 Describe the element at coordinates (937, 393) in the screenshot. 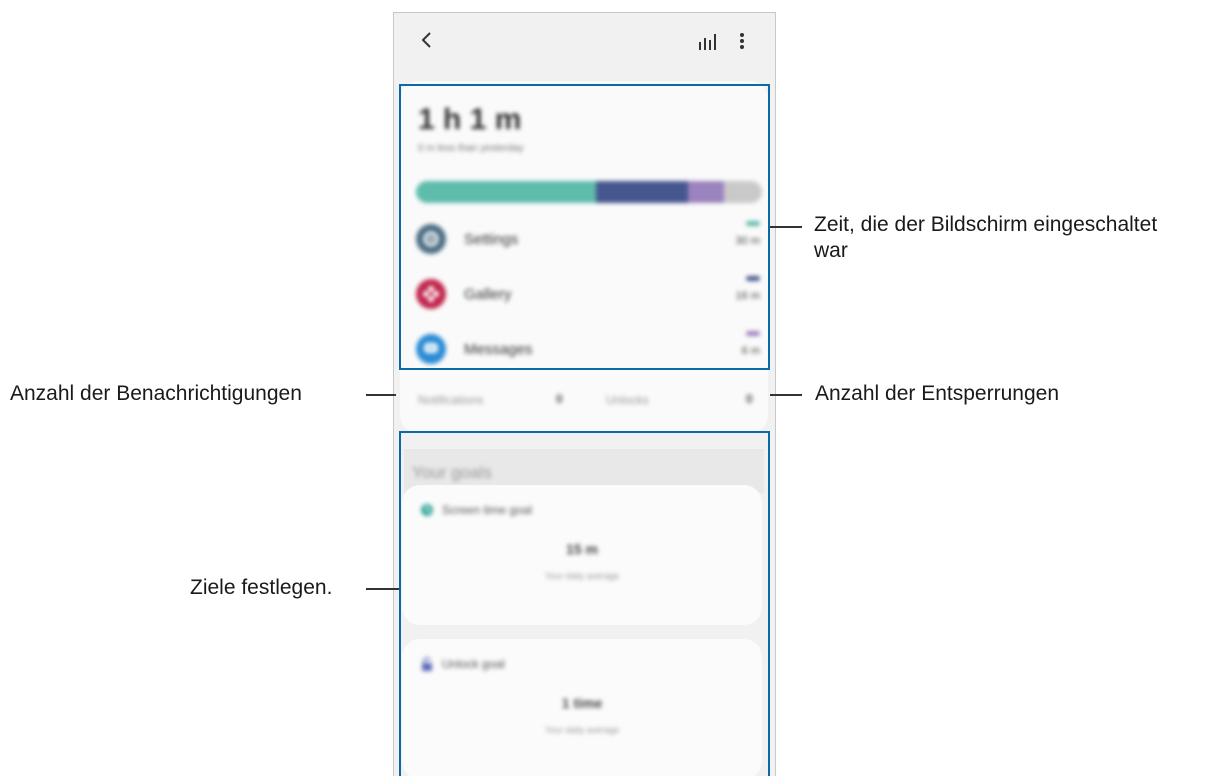

I see `callout-unlocks: Anzahl der Entsperrungen` at that location.